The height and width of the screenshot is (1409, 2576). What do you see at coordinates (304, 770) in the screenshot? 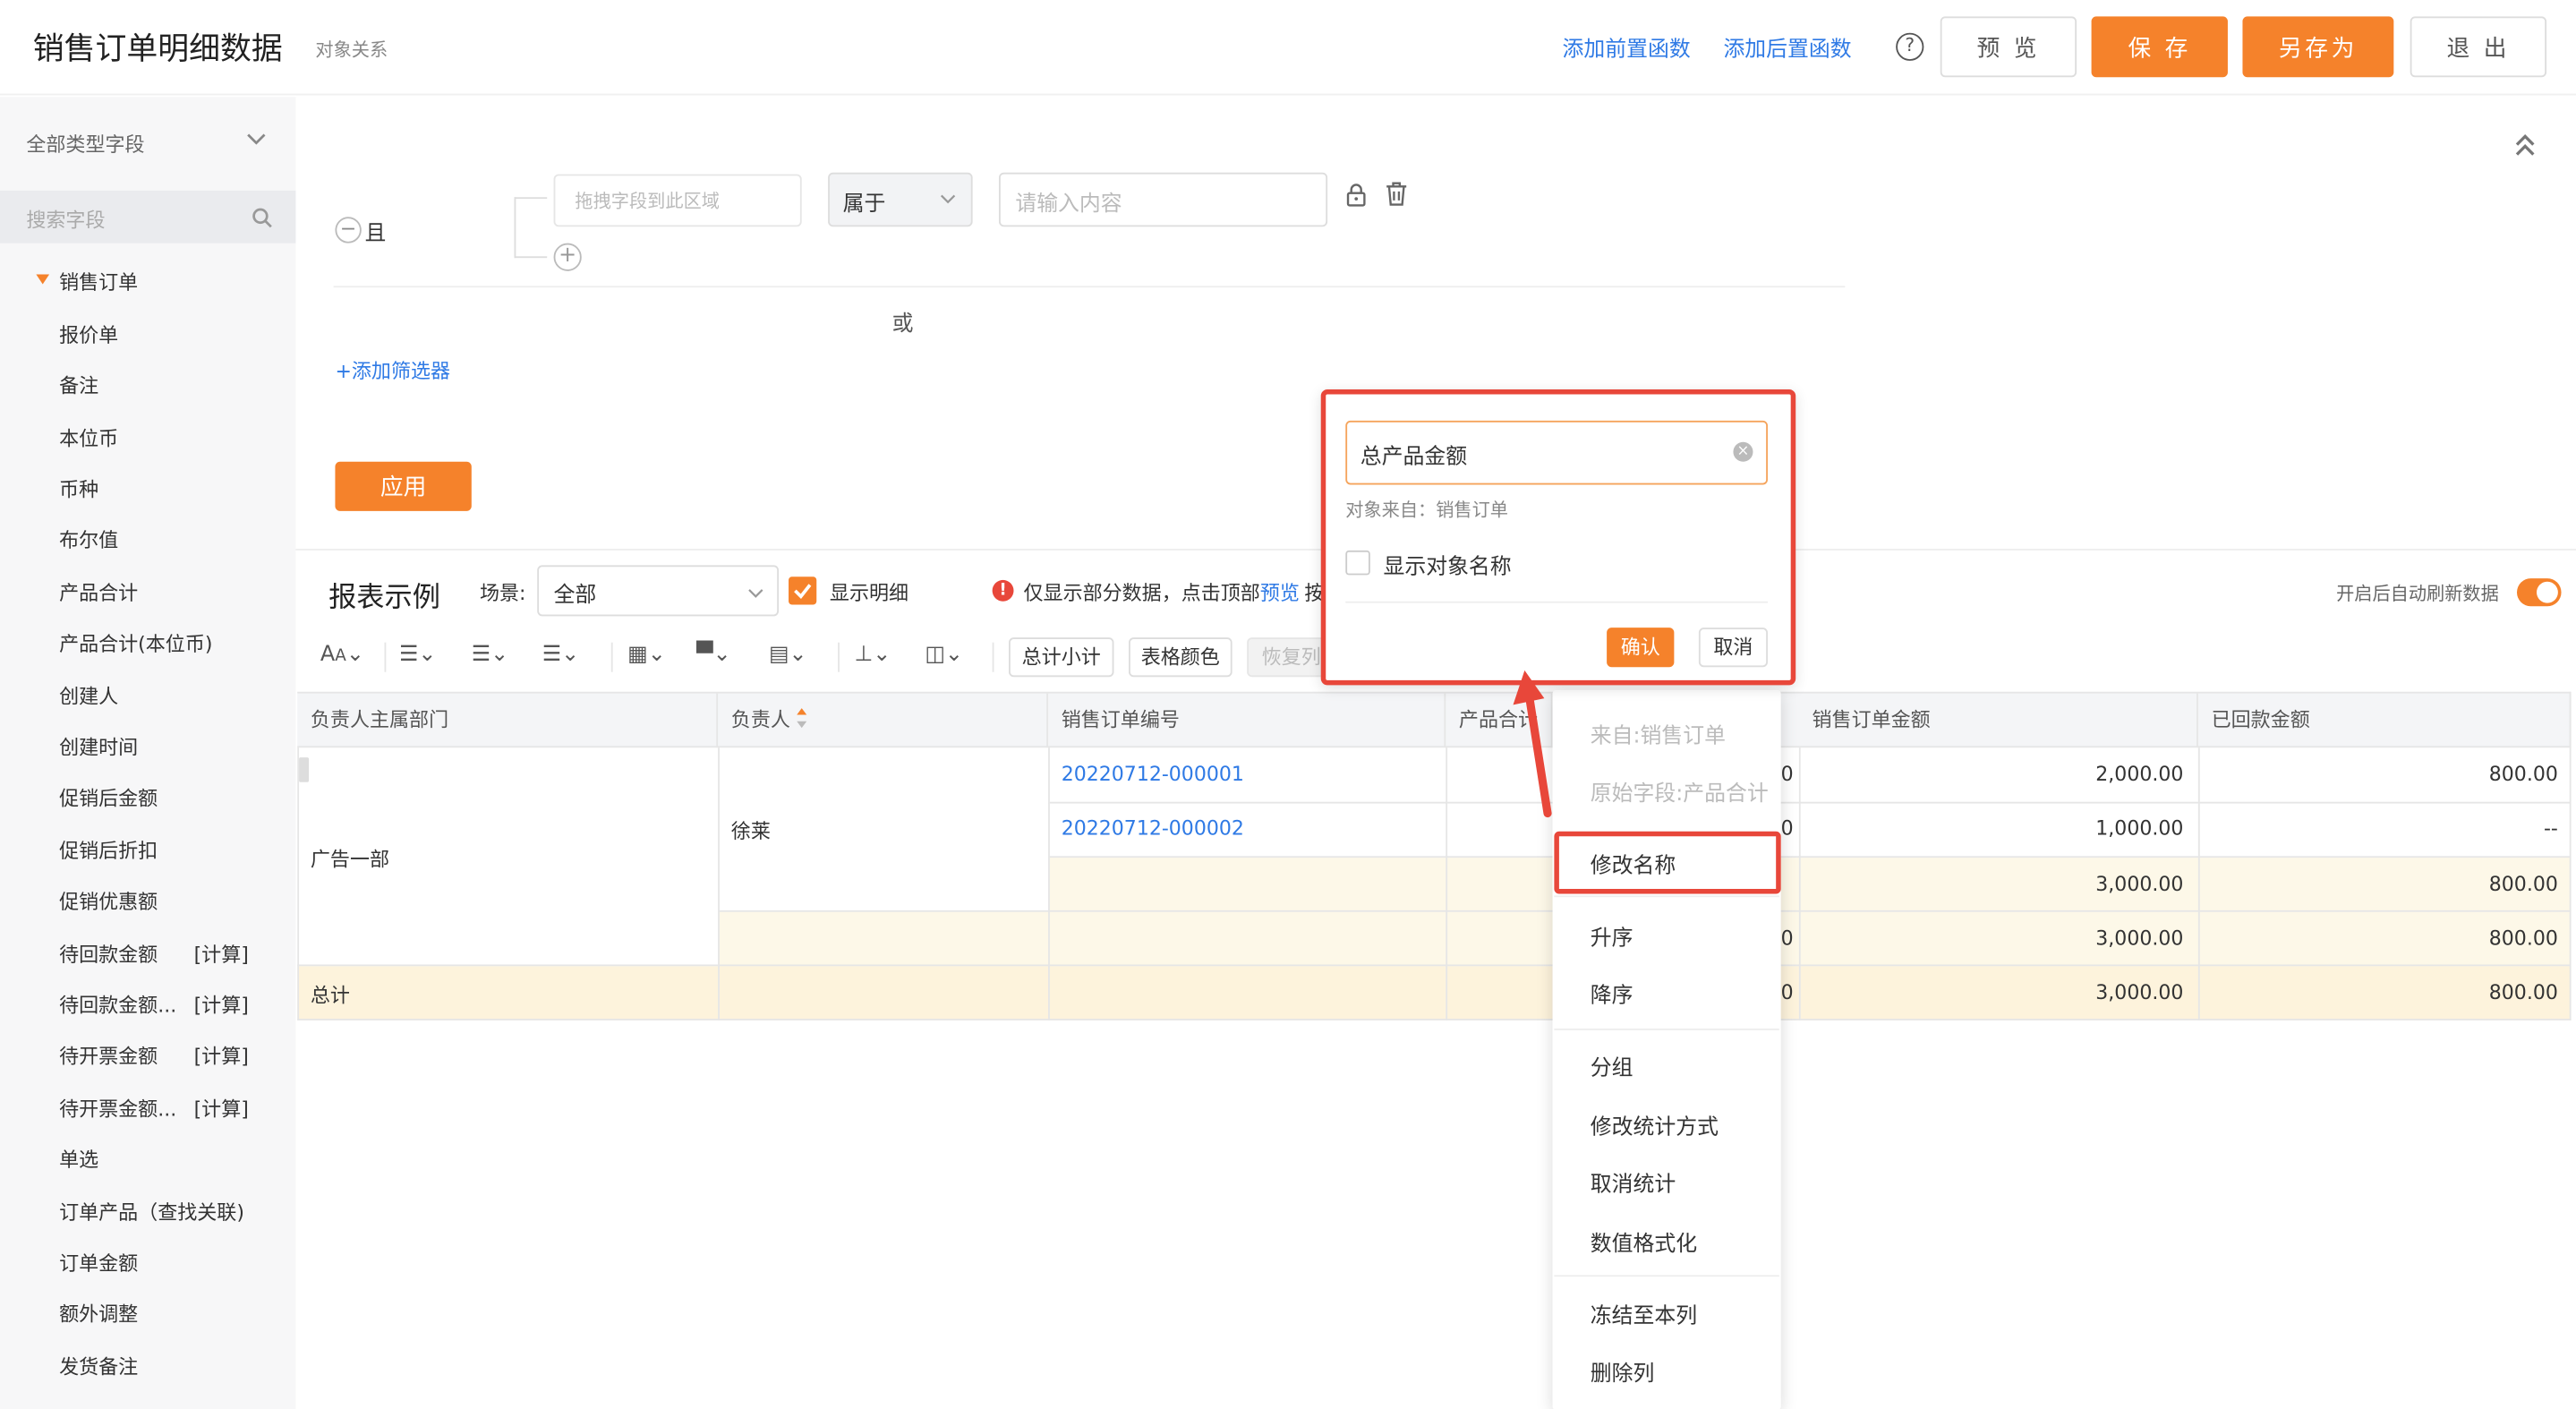
I see `row-drag-handle` at bounding box center [304, 770].